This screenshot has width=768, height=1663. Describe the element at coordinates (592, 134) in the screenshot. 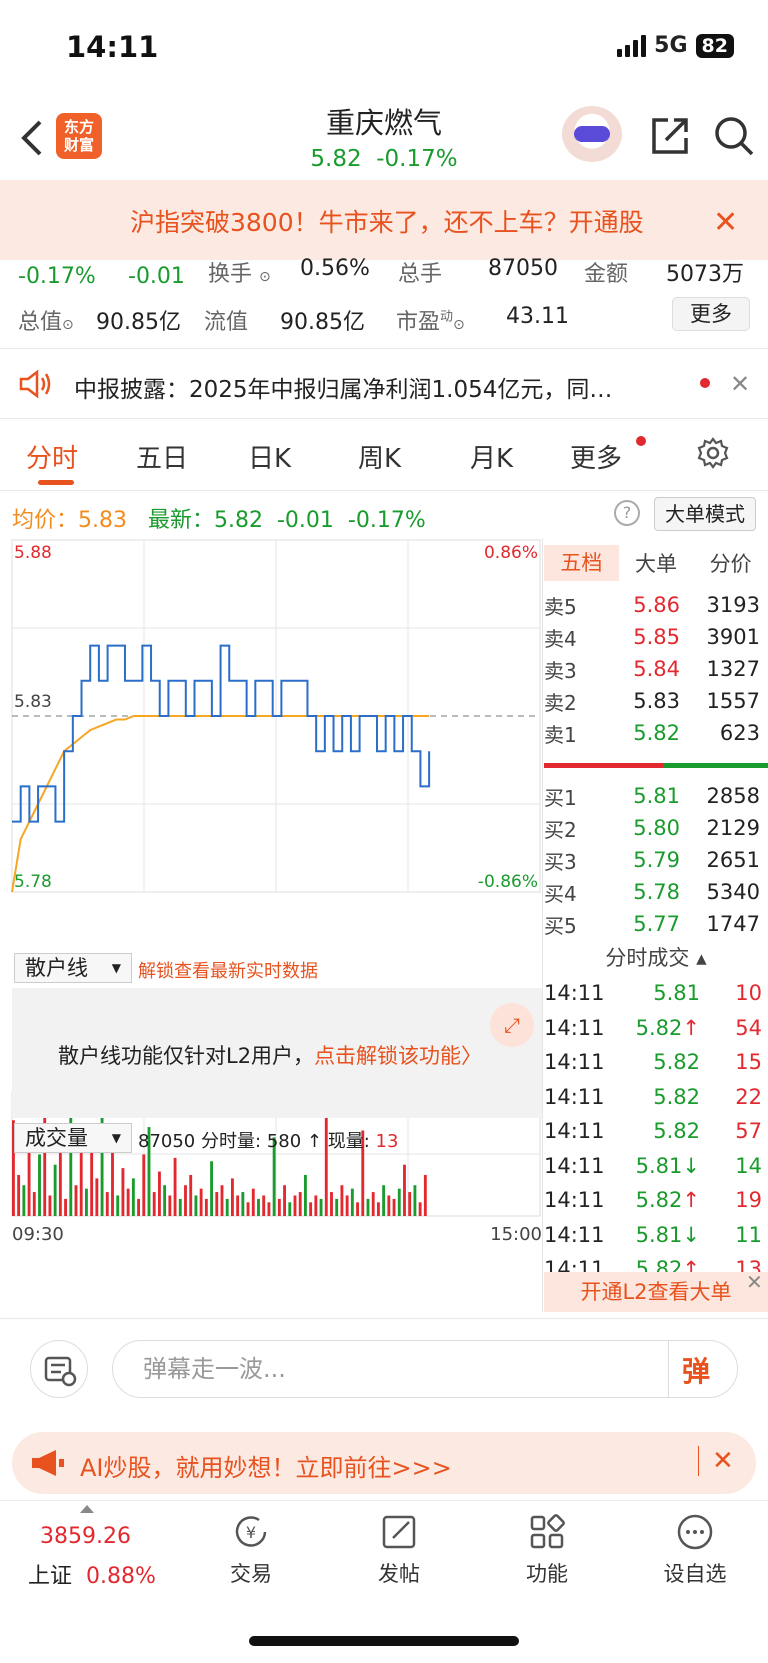

I see `ai-assistant-icon` at that location.